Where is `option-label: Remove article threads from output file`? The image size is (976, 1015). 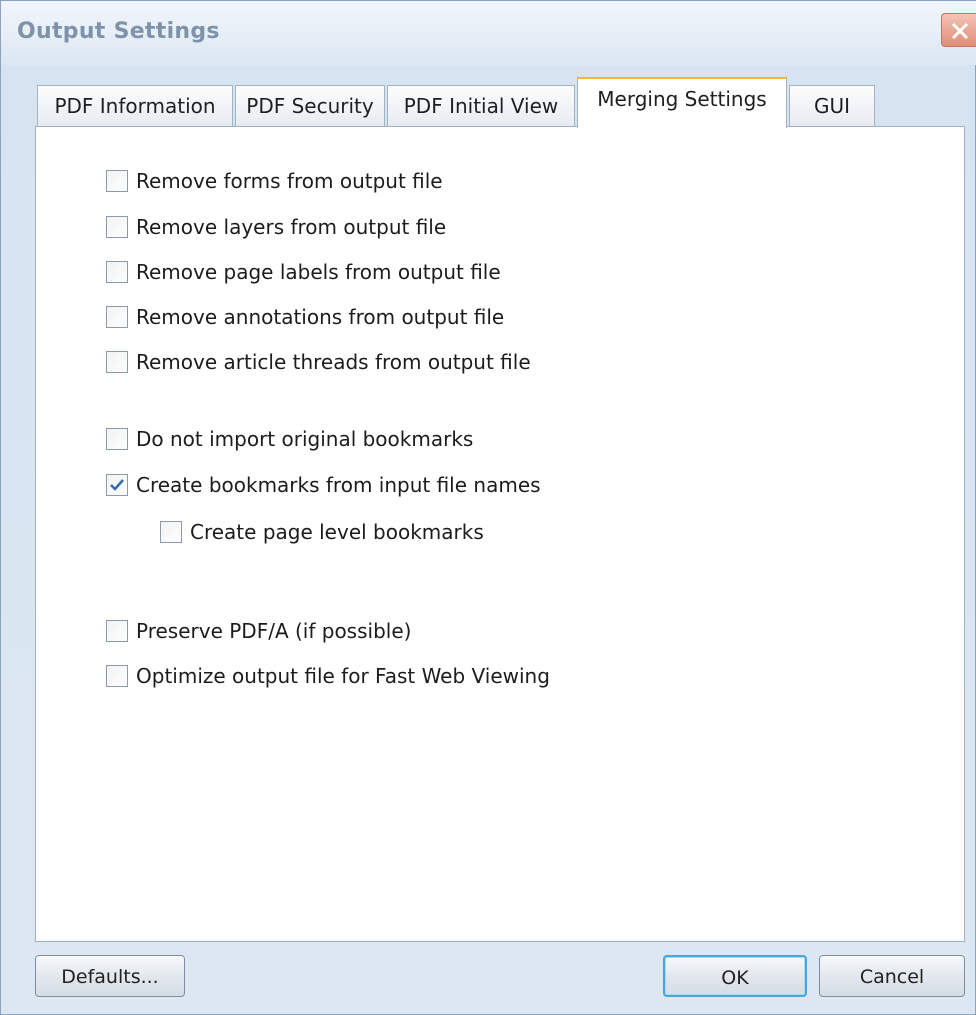
option-label: Remove article threads from output file is located at coordinates (333, 362).